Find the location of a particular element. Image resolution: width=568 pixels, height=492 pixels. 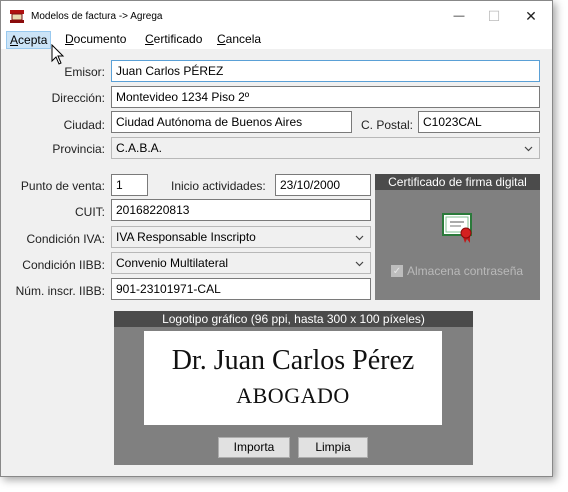

num-iibb-field: 901-23101971-CAL is located at coordinates (241, 289).